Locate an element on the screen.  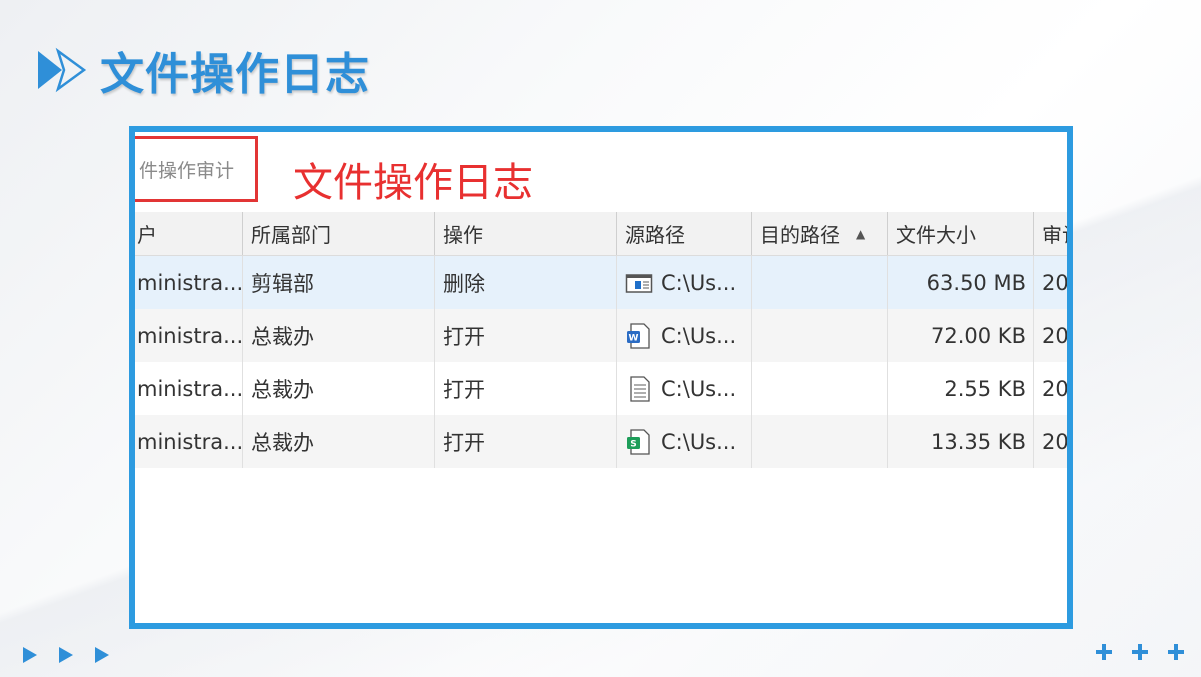
column-header-audit: 审计 is located at coordinates (1050, 233).